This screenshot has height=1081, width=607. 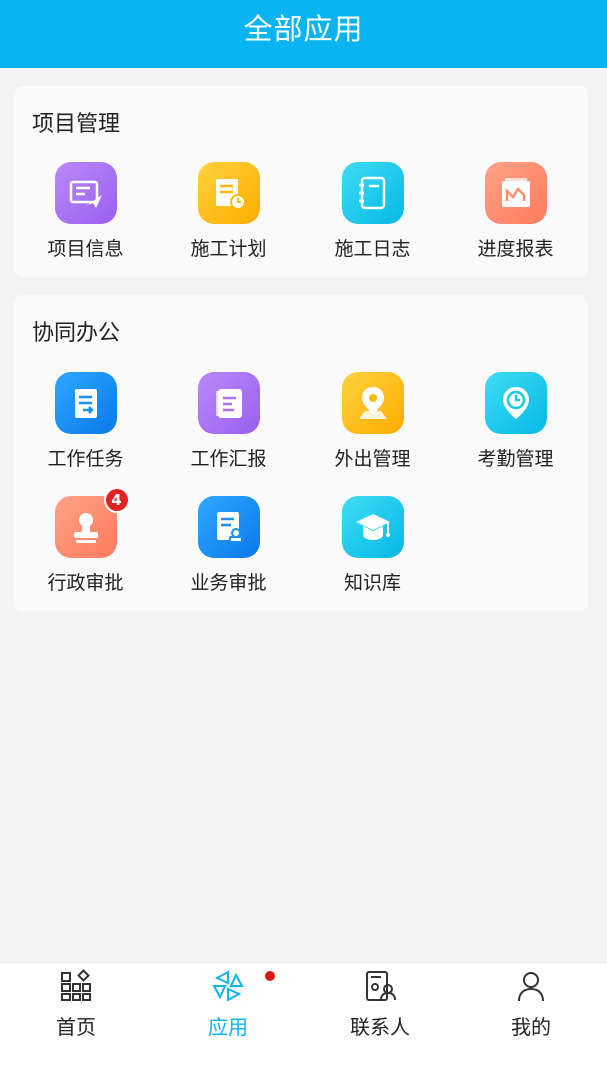 I want to click on app-attendance-management: 考勤管理, so click(x=515, y=427).